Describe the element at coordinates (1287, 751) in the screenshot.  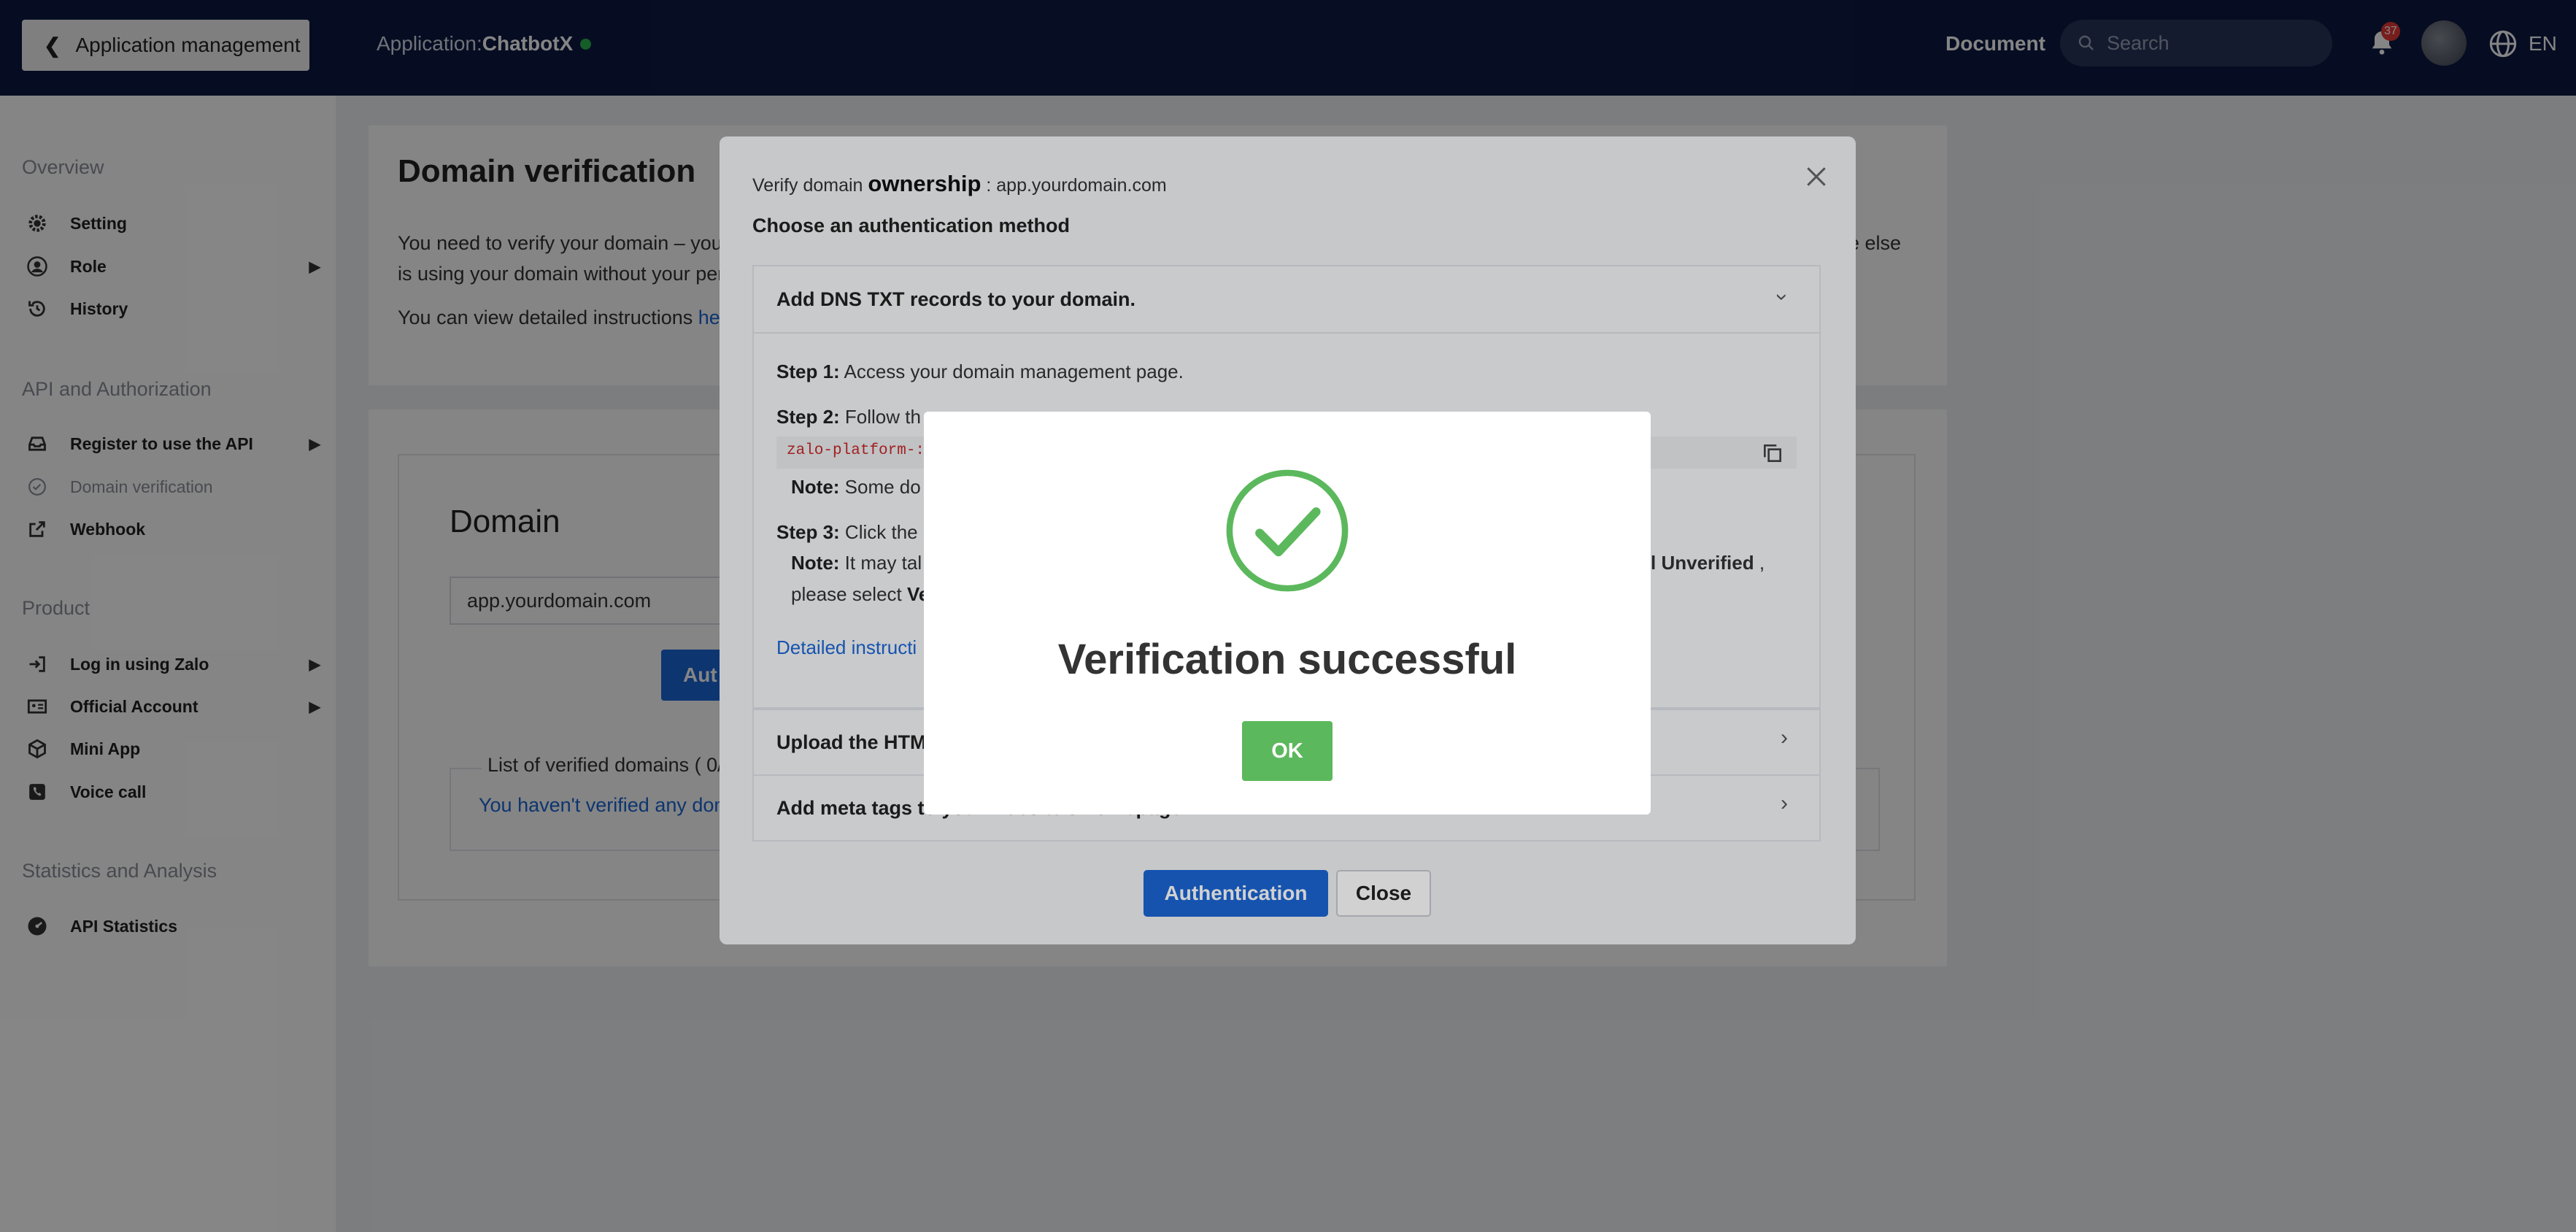
I see `ok-button: OK` at that location.